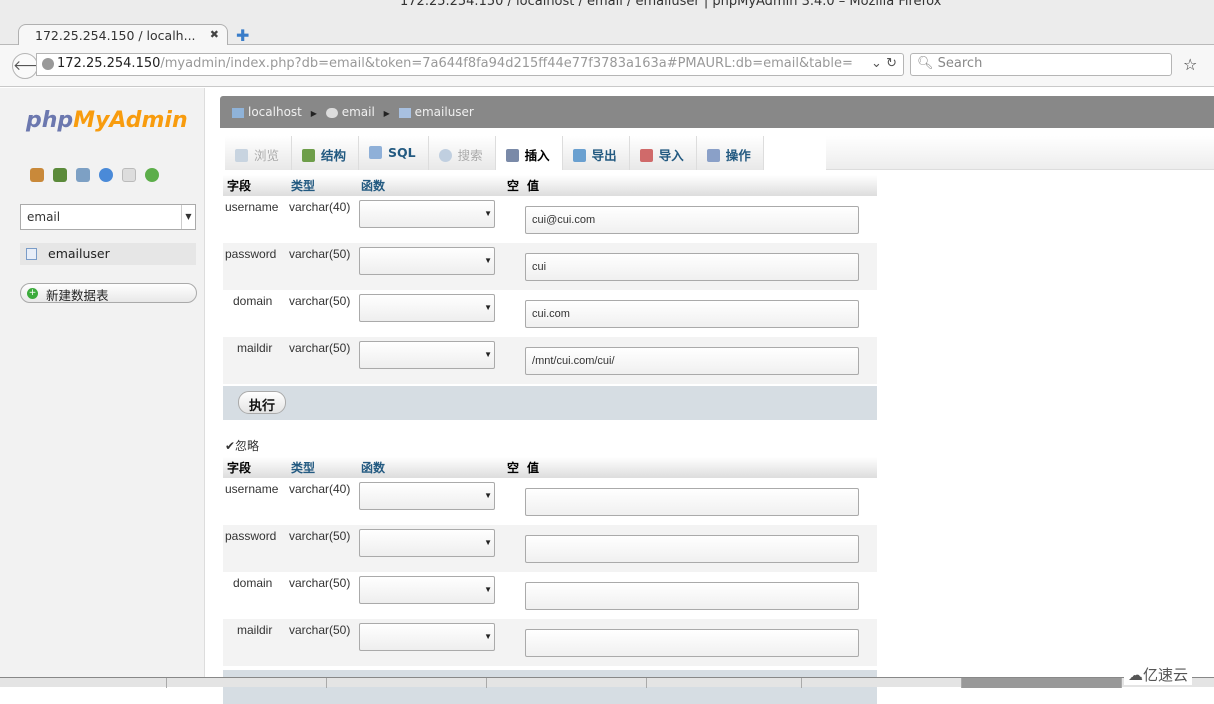 The width and height of the screenshot is (1214, 704). I want to click on tab-structure: 结构, so click(326, 153).